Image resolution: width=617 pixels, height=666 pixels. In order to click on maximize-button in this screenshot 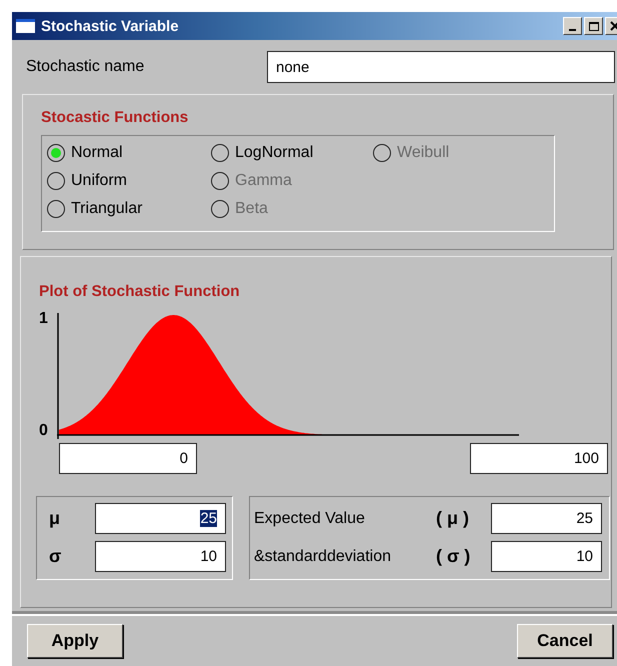, I will do `click(593, 26)`.